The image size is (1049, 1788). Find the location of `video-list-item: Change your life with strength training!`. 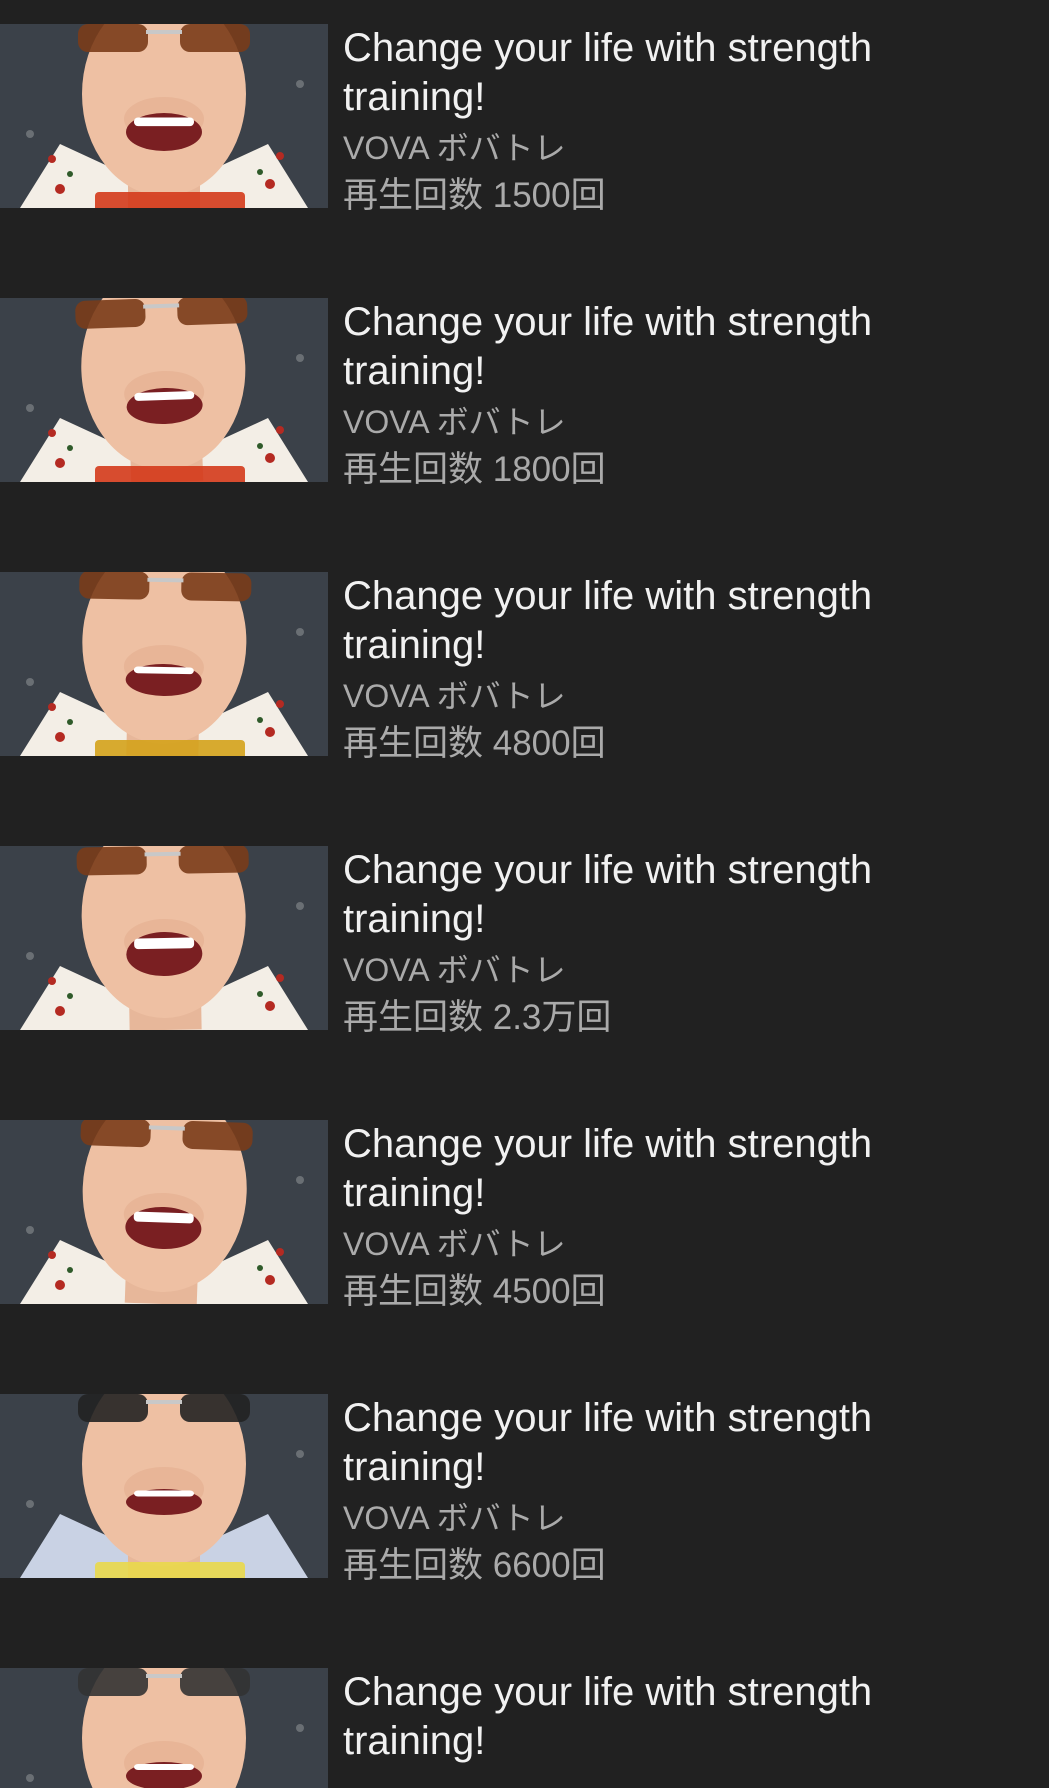

video-list-item: Change your life with strength training! is located at coordinates (524, 1728).